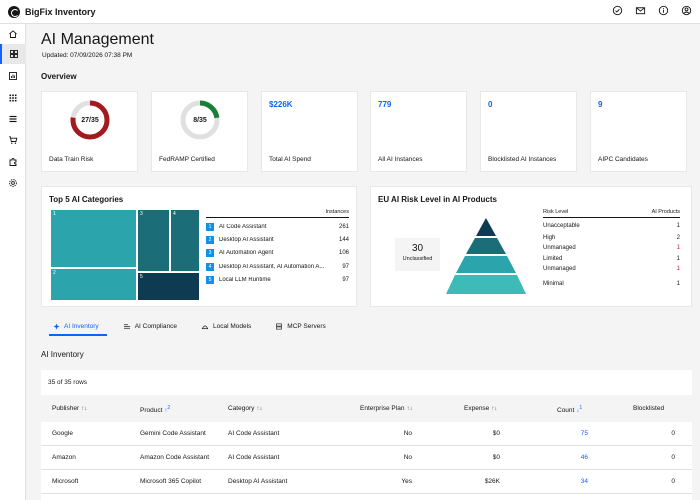 This screenshot has width=700, height=500. What do you see at coordinates (13, 262) in the screenshot?
I see `side-nav` at bounding box center [13, 262].